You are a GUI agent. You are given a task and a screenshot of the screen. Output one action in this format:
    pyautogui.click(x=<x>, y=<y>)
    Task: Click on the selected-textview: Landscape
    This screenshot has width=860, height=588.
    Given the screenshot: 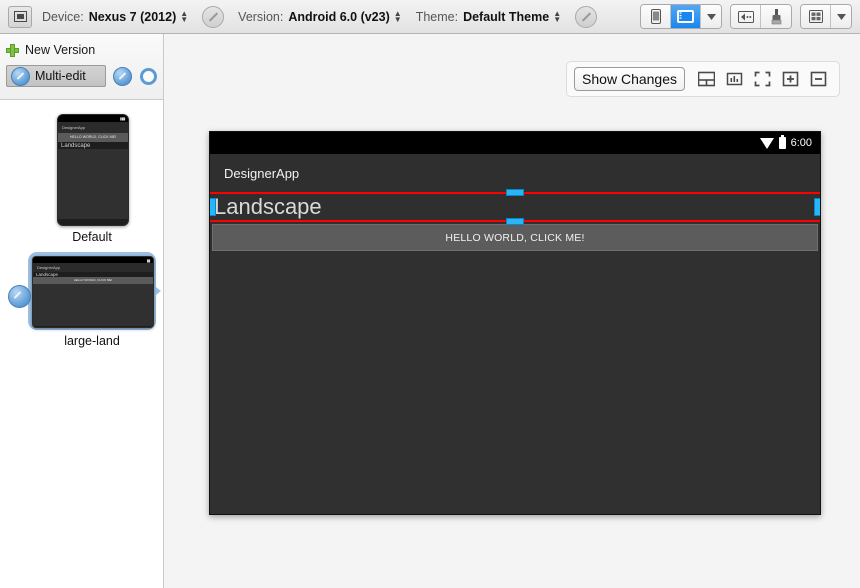 What is the action you would take?
    pyautogui.click(x=515, y=207)
    